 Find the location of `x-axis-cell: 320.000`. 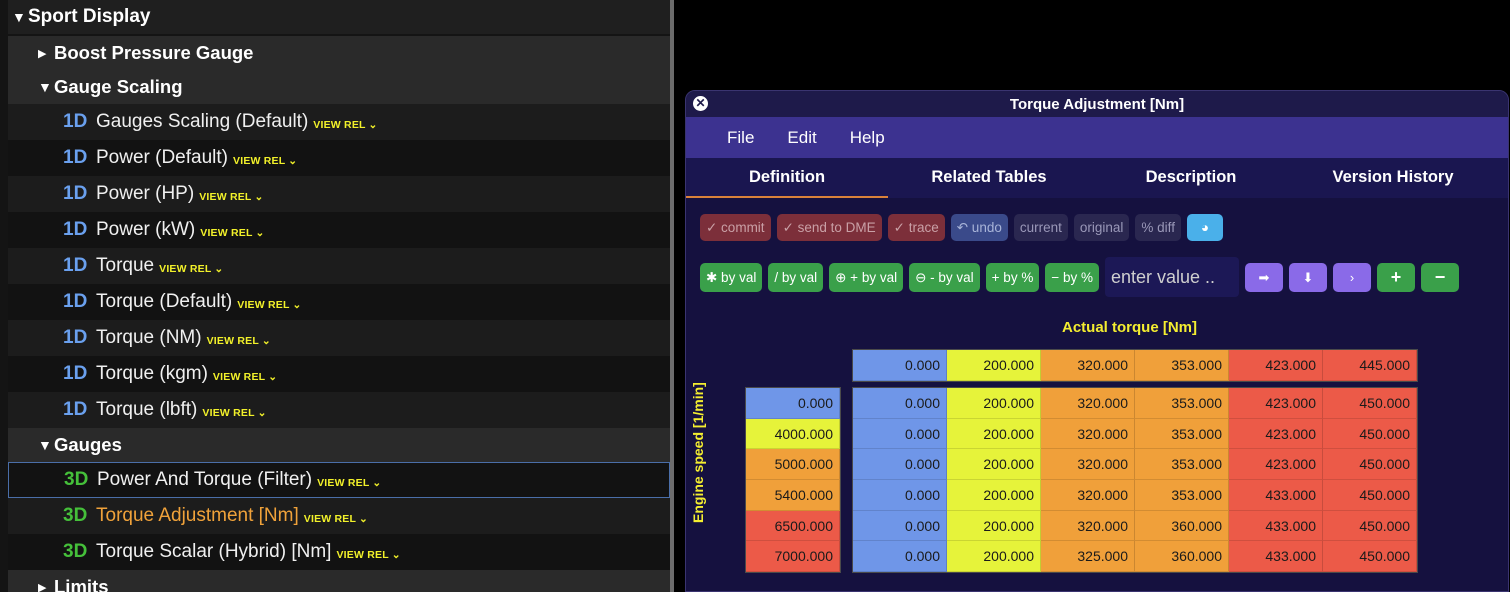

x-axis-cell: 320.000 is located at coordinates (1088, 365).